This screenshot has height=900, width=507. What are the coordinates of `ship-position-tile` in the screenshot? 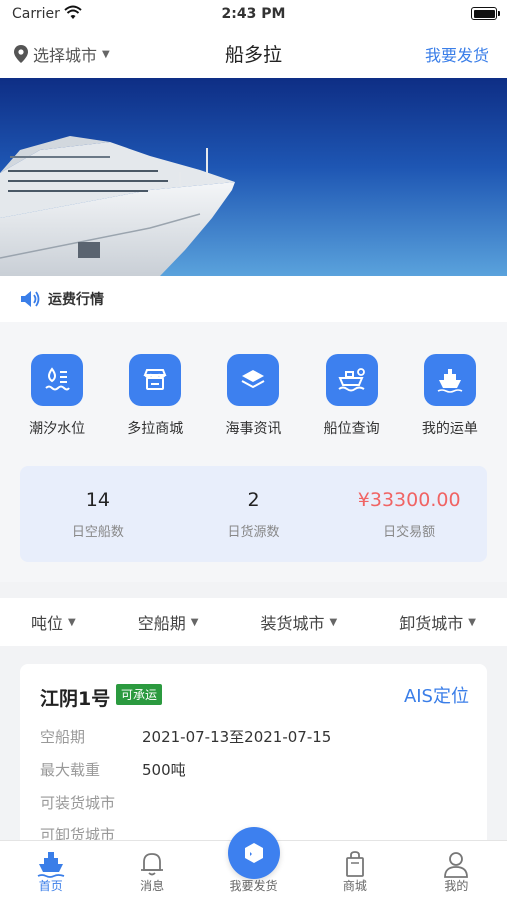 It's located at (351, 380).